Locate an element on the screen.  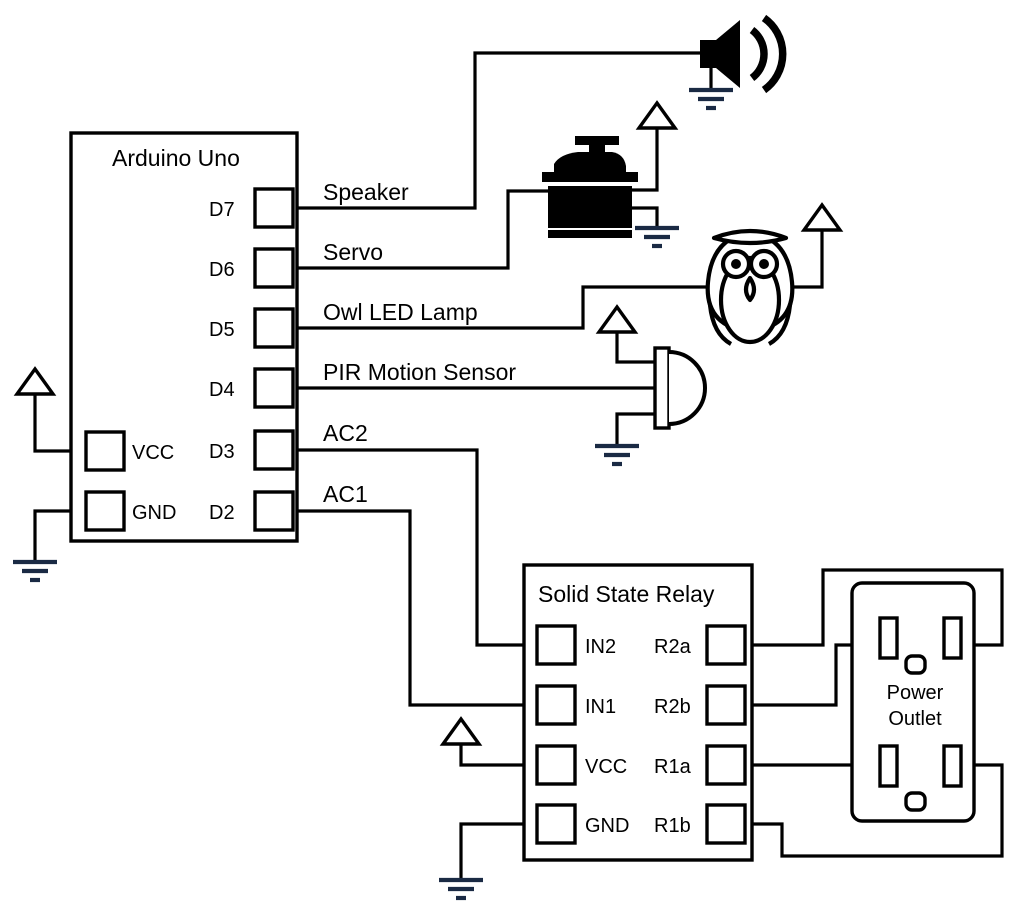
arduino-pin-d5 is located at coordinates (274, 328).